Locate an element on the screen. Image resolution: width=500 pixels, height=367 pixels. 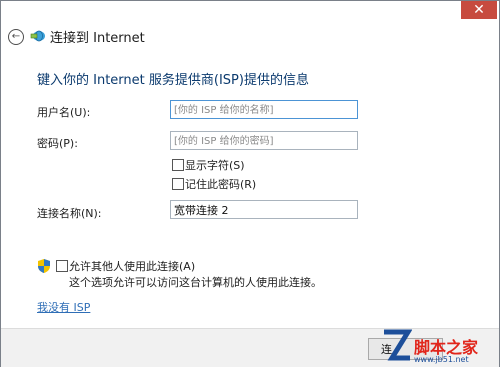
site-watermark: 脚本之家 www.jb51.net is located at coordinates (441, 346).